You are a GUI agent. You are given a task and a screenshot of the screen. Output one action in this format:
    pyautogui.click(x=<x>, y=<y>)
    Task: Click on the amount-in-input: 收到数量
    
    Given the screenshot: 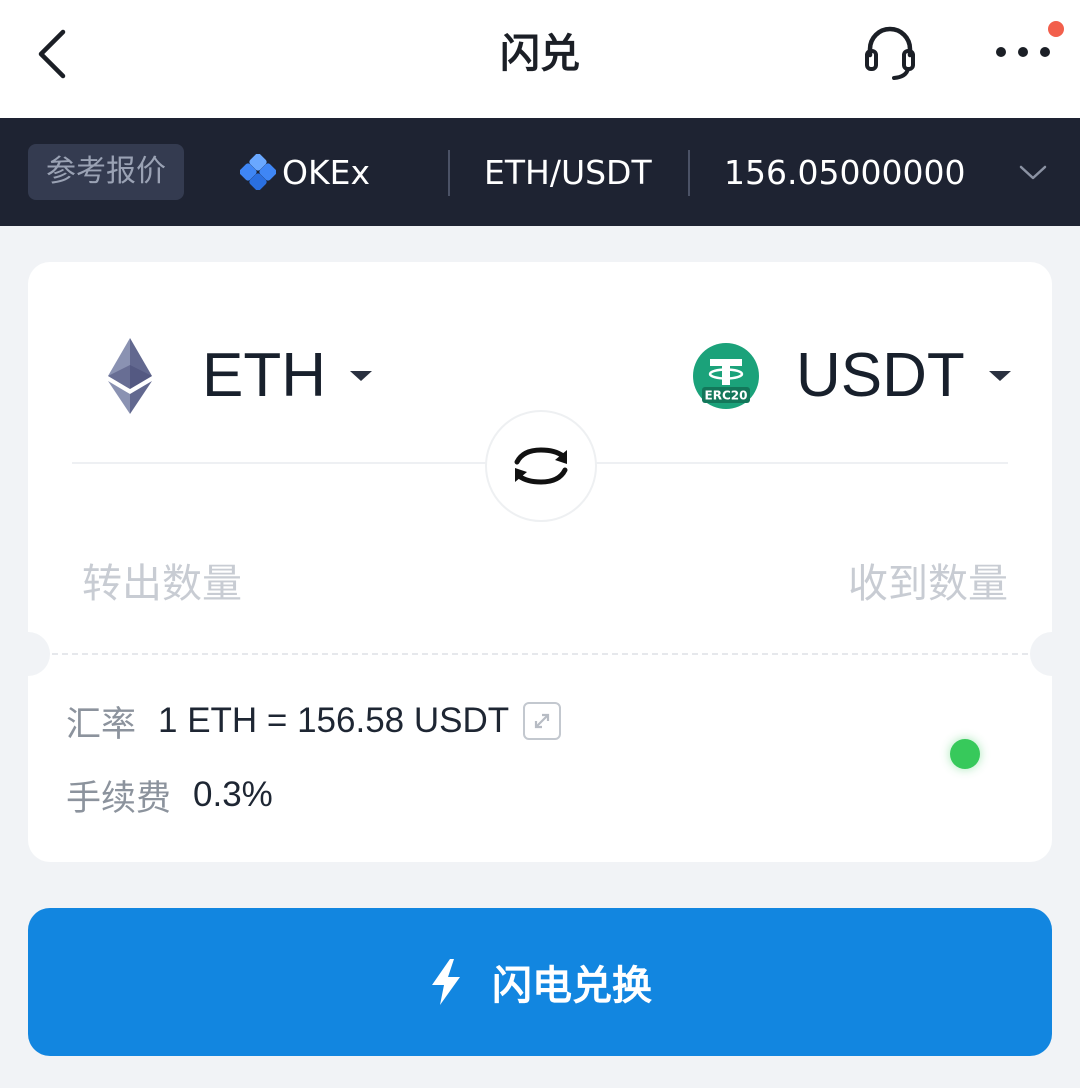 What is the action you would take?
    pyautogui.click(x=928, y=584)
    